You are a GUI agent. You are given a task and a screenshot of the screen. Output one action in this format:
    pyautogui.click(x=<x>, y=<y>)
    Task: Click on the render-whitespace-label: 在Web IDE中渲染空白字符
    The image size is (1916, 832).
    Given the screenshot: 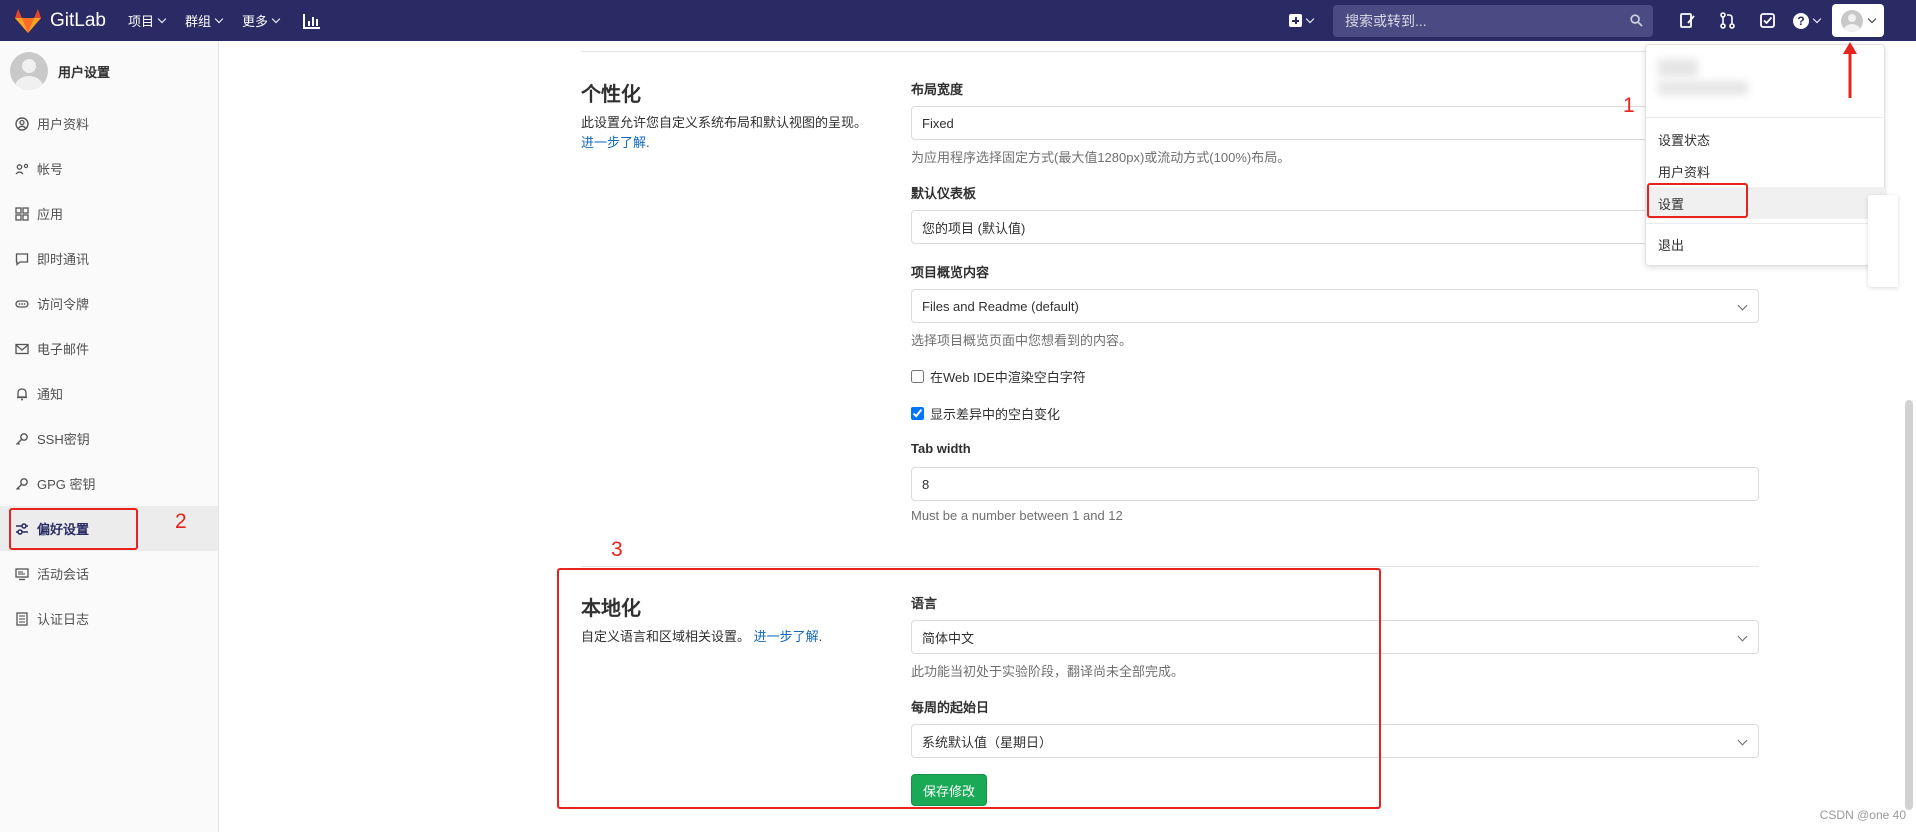 What is the action you would take?
    pyautogui.click(x=1008, y=377)
    